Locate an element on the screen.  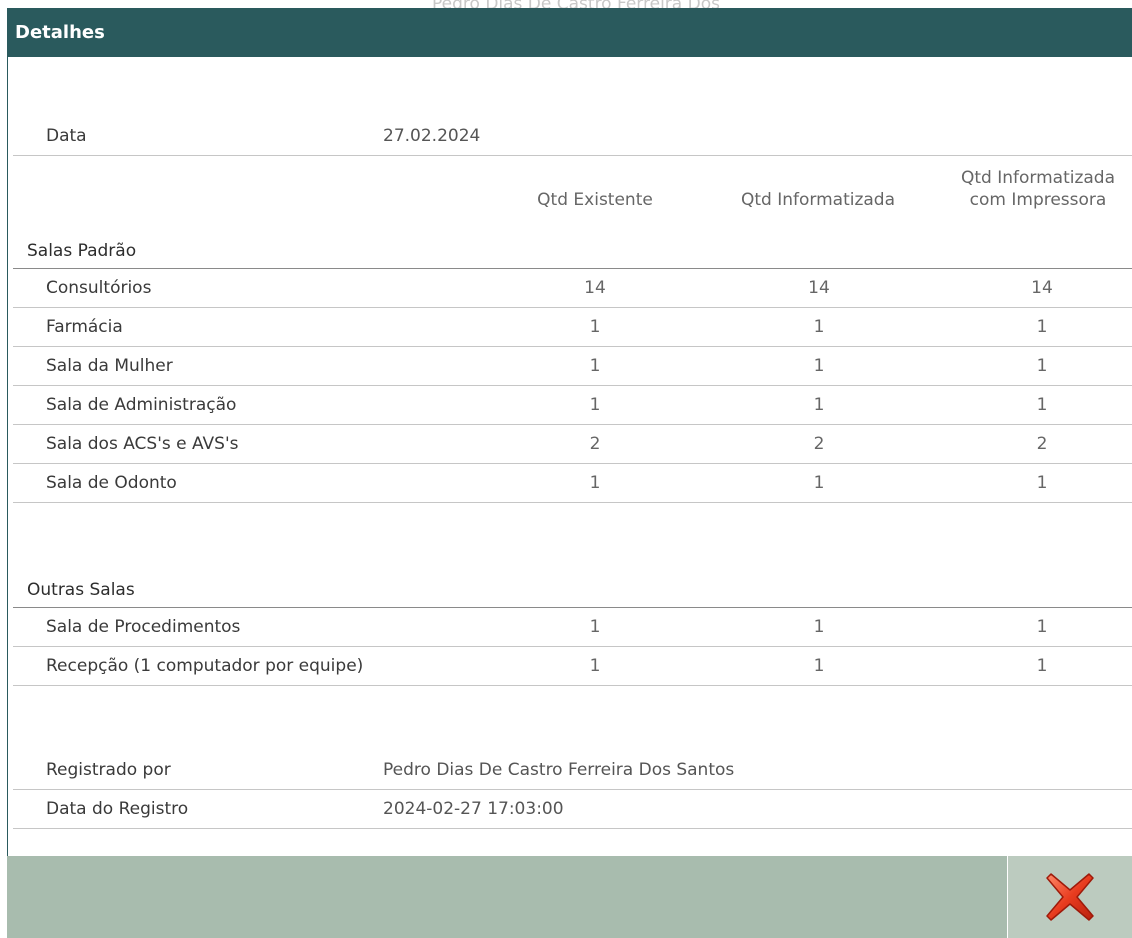
table-row: Sala de Odonto 1 1 1 is located at coordinates (572, 483).